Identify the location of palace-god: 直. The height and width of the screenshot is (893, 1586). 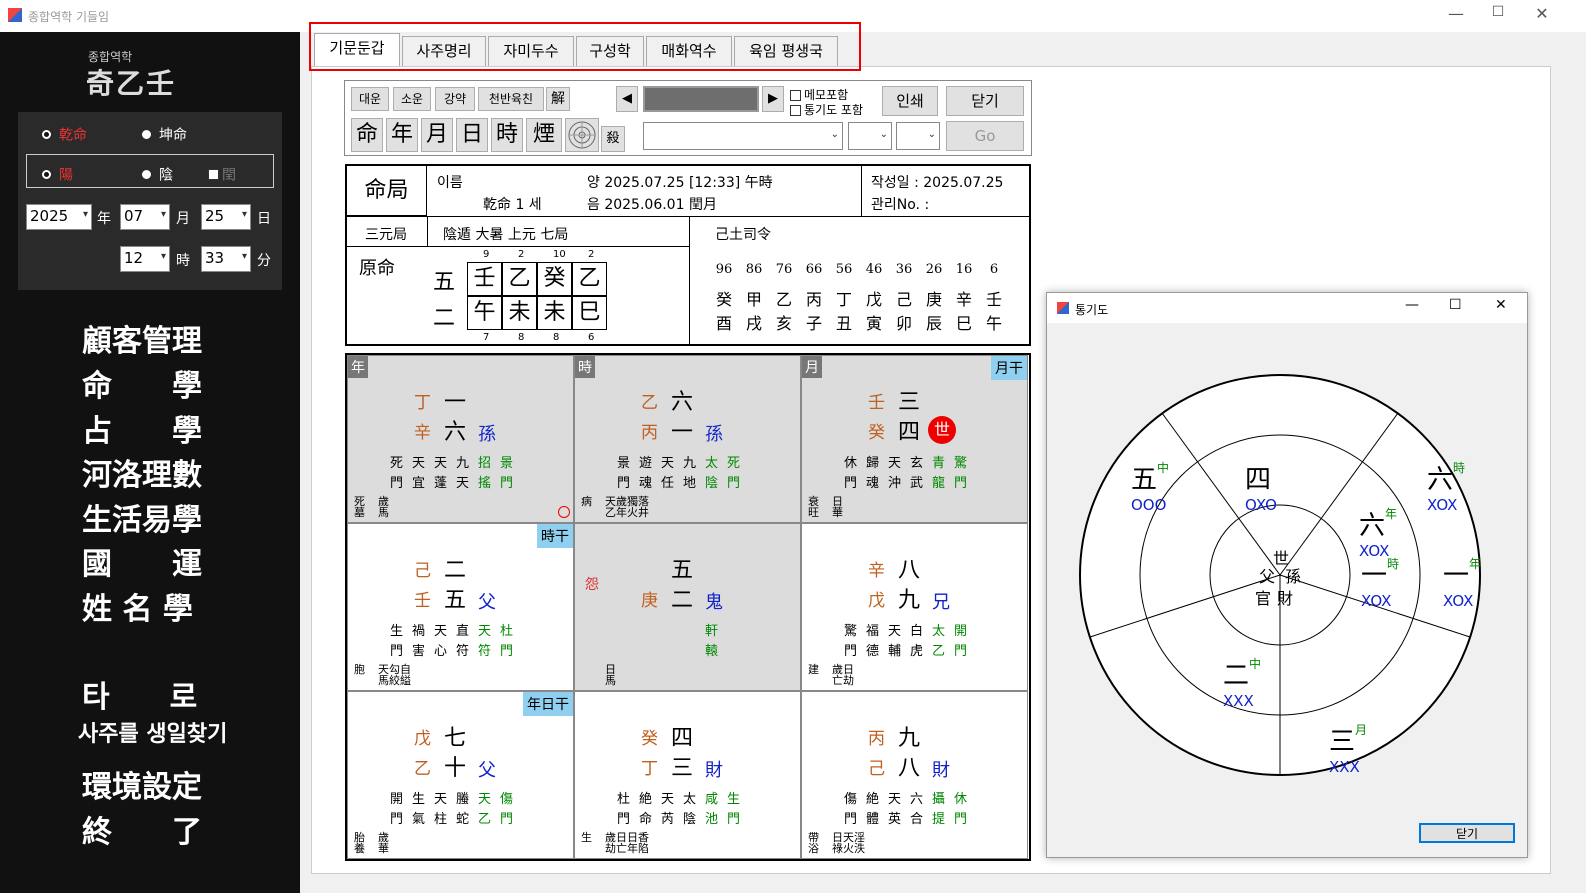
(463, 631).